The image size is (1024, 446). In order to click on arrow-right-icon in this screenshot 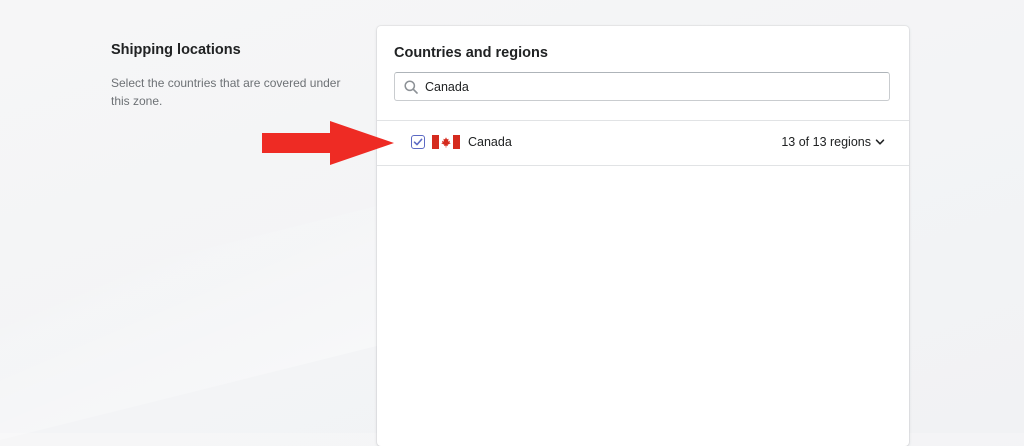, I will do `click(328, 143)`.